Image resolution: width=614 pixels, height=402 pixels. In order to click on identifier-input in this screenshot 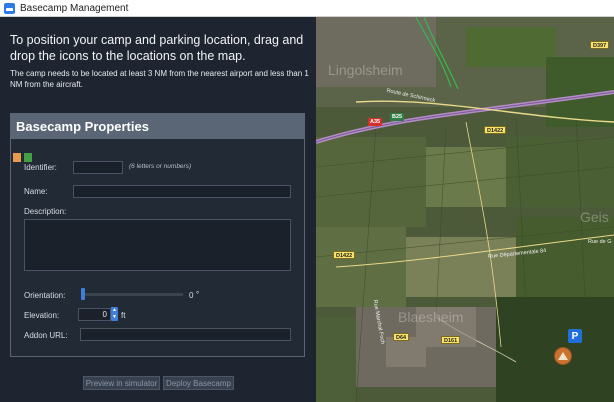, I will do `click(98, 167)`.